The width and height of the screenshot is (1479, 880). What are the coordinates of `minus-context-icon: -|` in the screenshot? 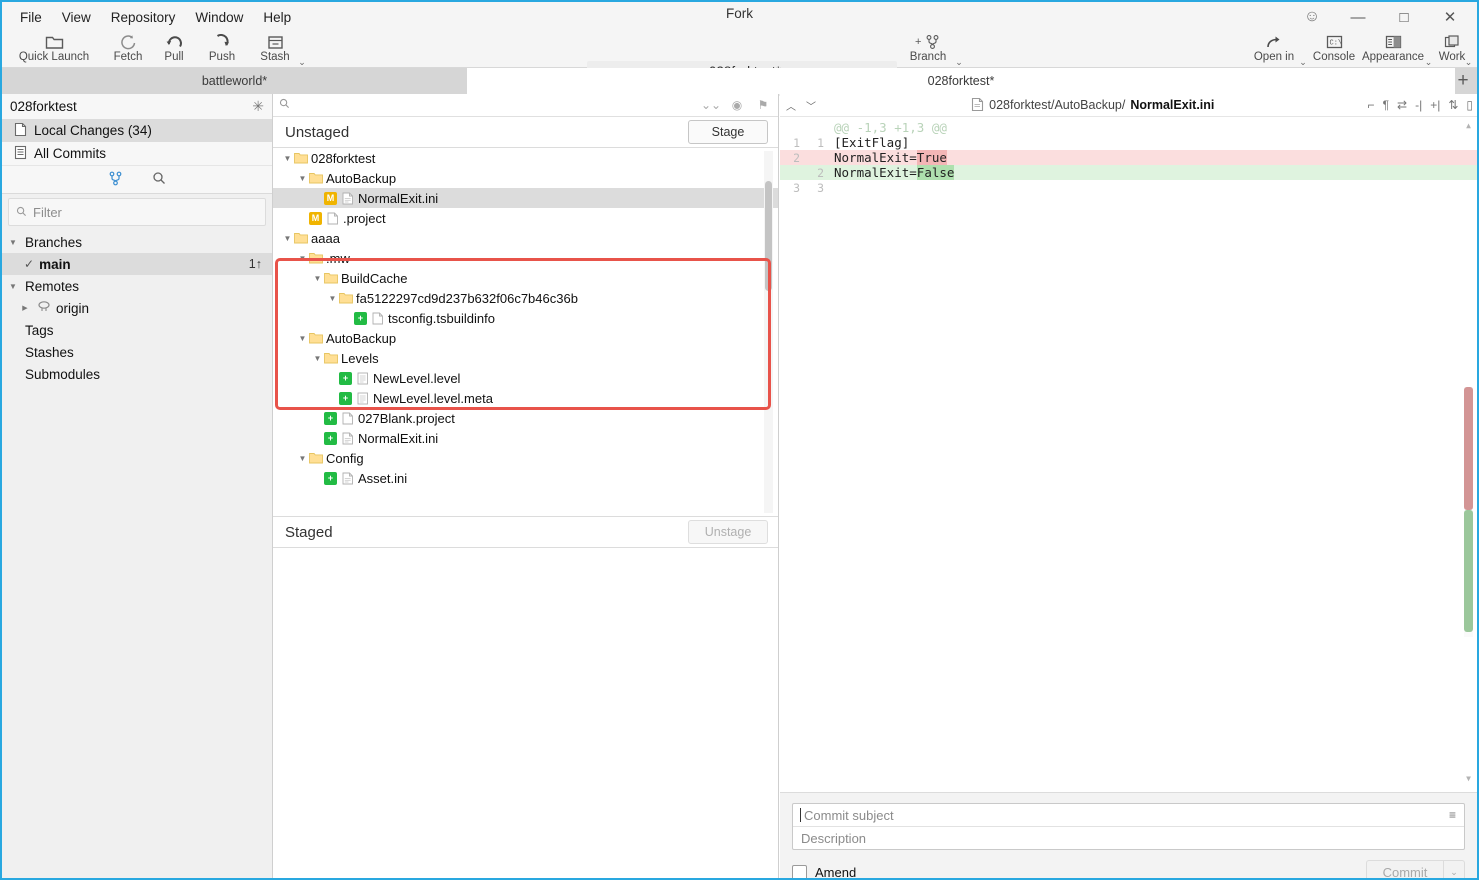 It's located at (1418, 105).